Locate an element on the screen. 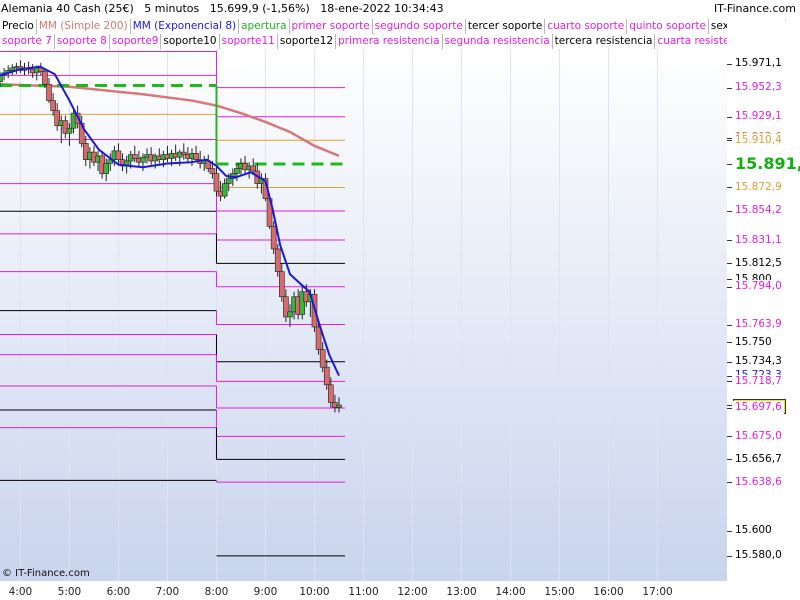 The width and height of the screenshot is (800, 600). legend-item: tercera resistencia is located at coordinates (604, 41).